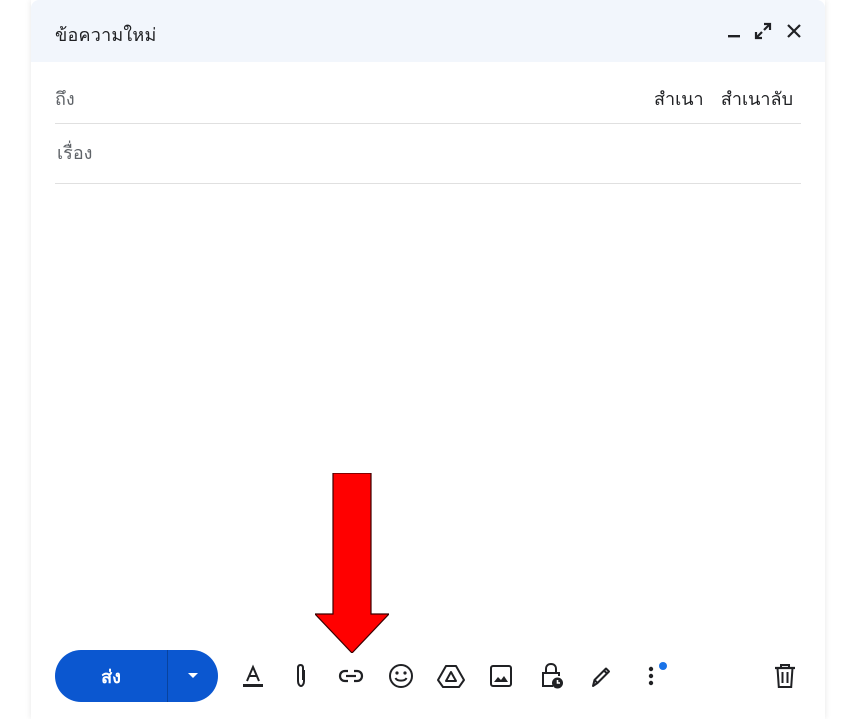  I want to click on send-button-group: ส่ง, so click(136, 676).